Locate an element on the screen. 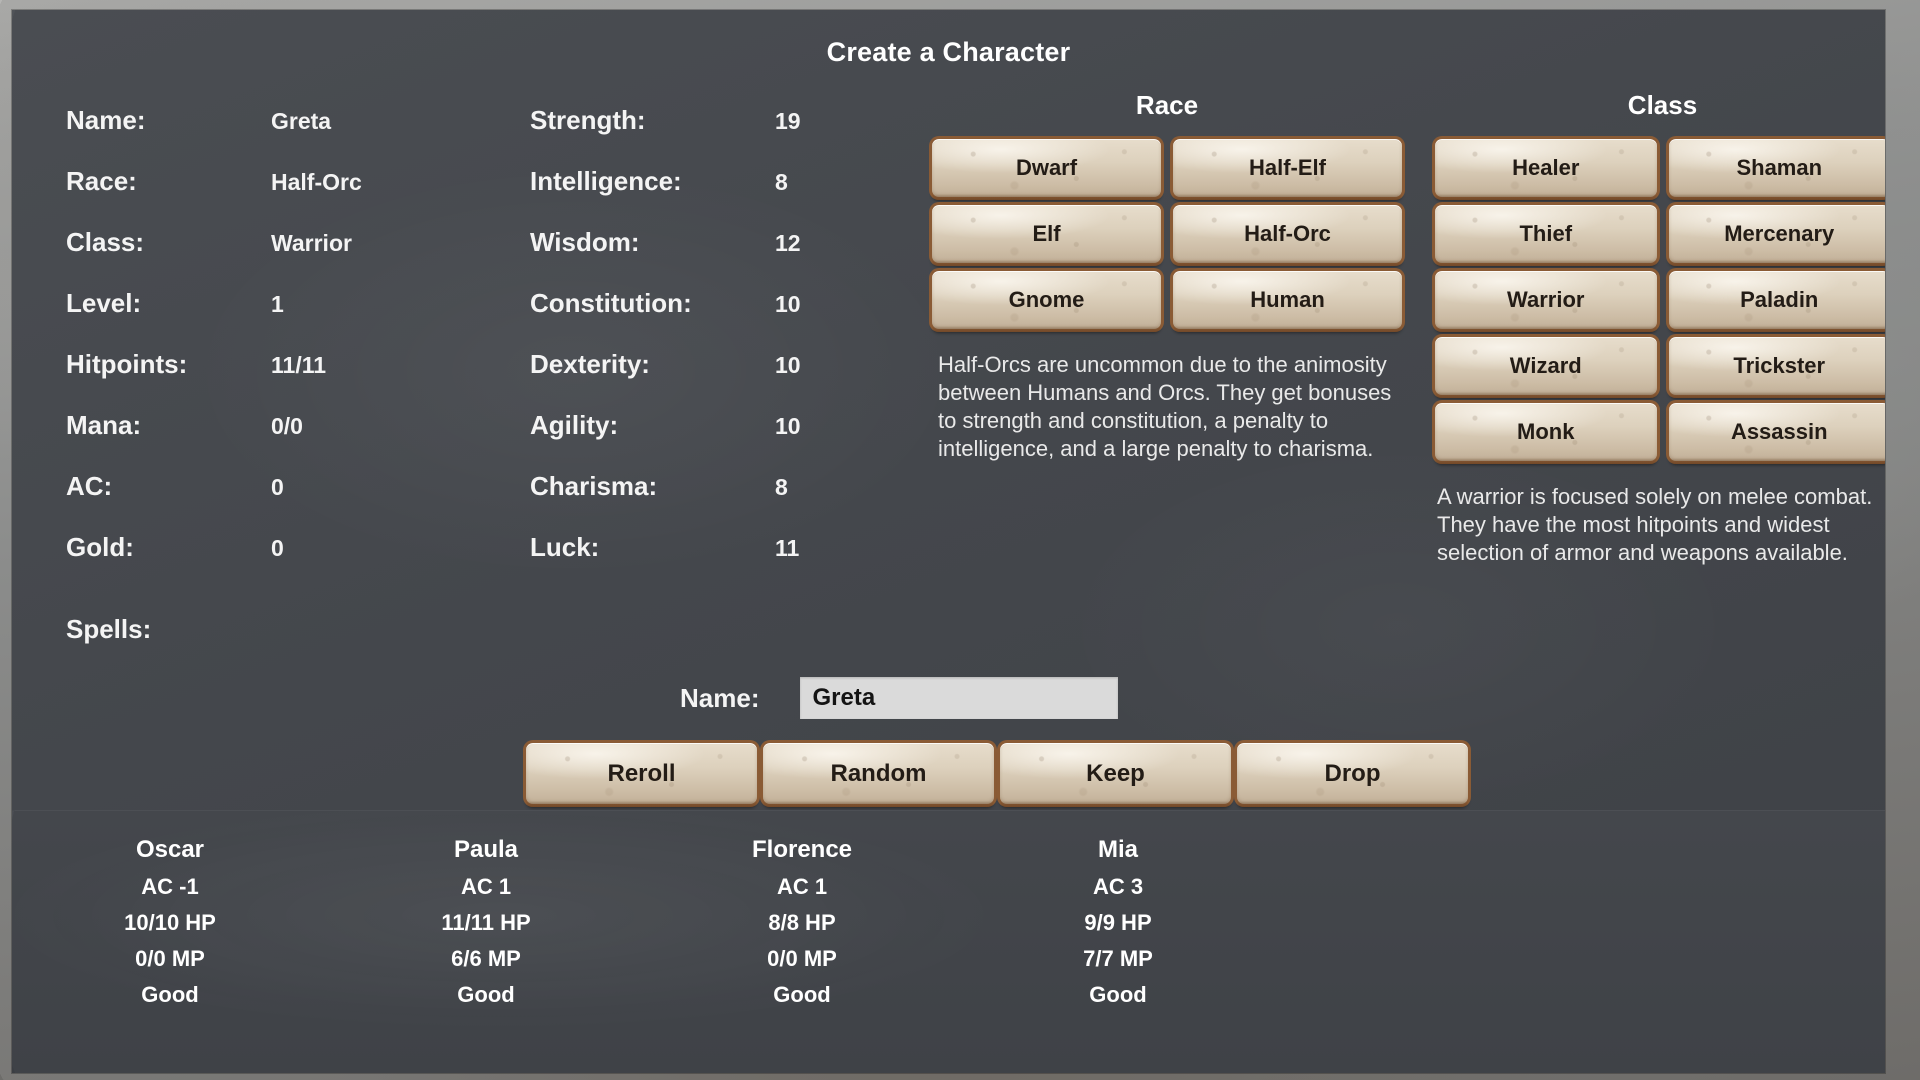  random-button: Random is located at coordinates (878, 775).